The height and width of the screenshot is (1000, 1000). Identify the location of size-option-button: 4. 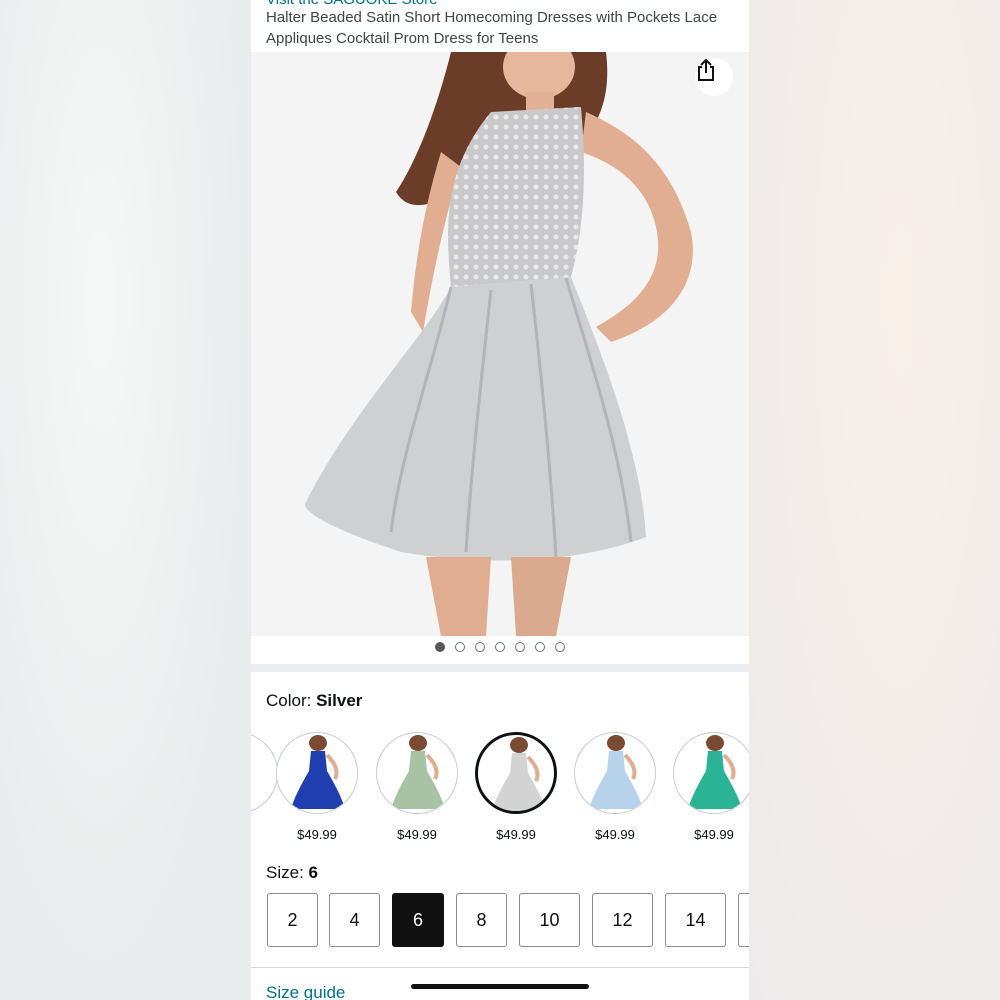
(354, 920).